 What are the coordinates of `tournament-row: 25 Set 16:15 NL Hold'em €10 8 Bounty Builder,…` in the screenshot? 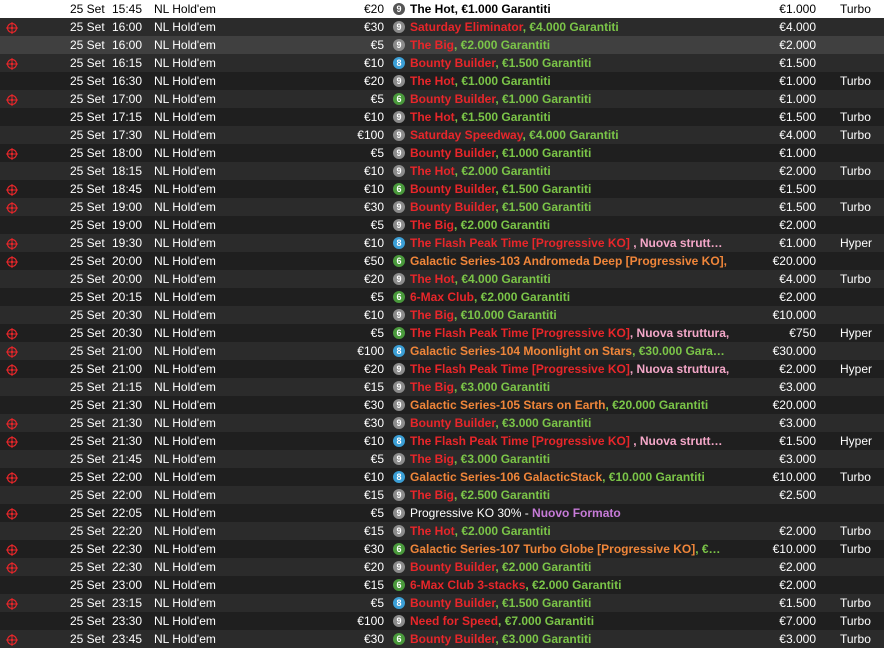 It's located at (442, 63).